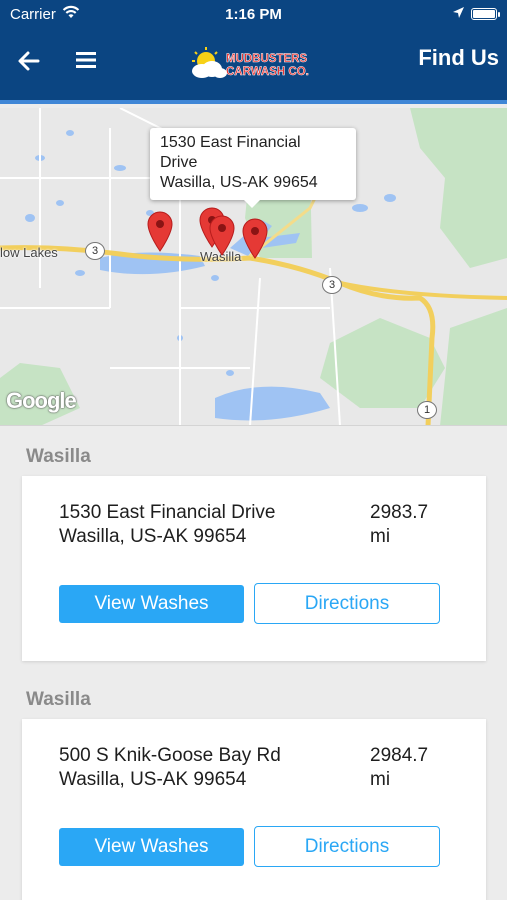 The width and height of the screenshot is (507, 900). Describe the element at coordinates (170, 755) in the screenshot. I see `address-line1: 500 S Knik-Goose Bay Rd` at that location.